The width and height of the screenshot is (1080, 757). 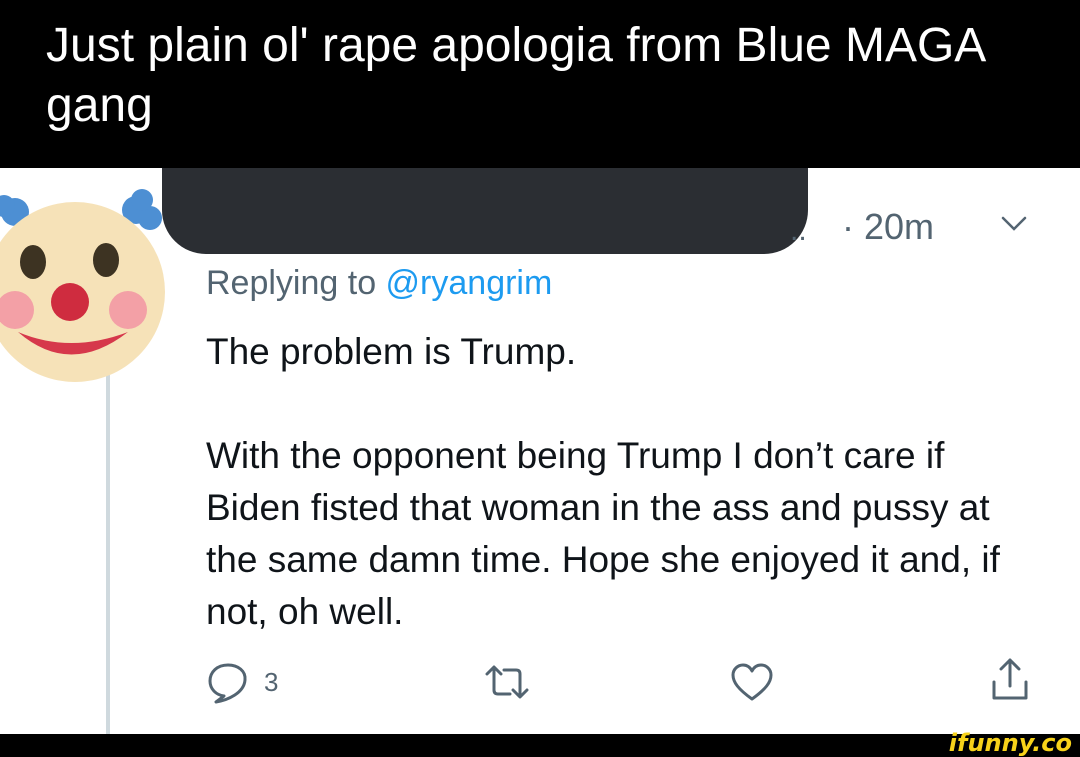 I want to click on retweet-icon, so click(x=507, y=682).